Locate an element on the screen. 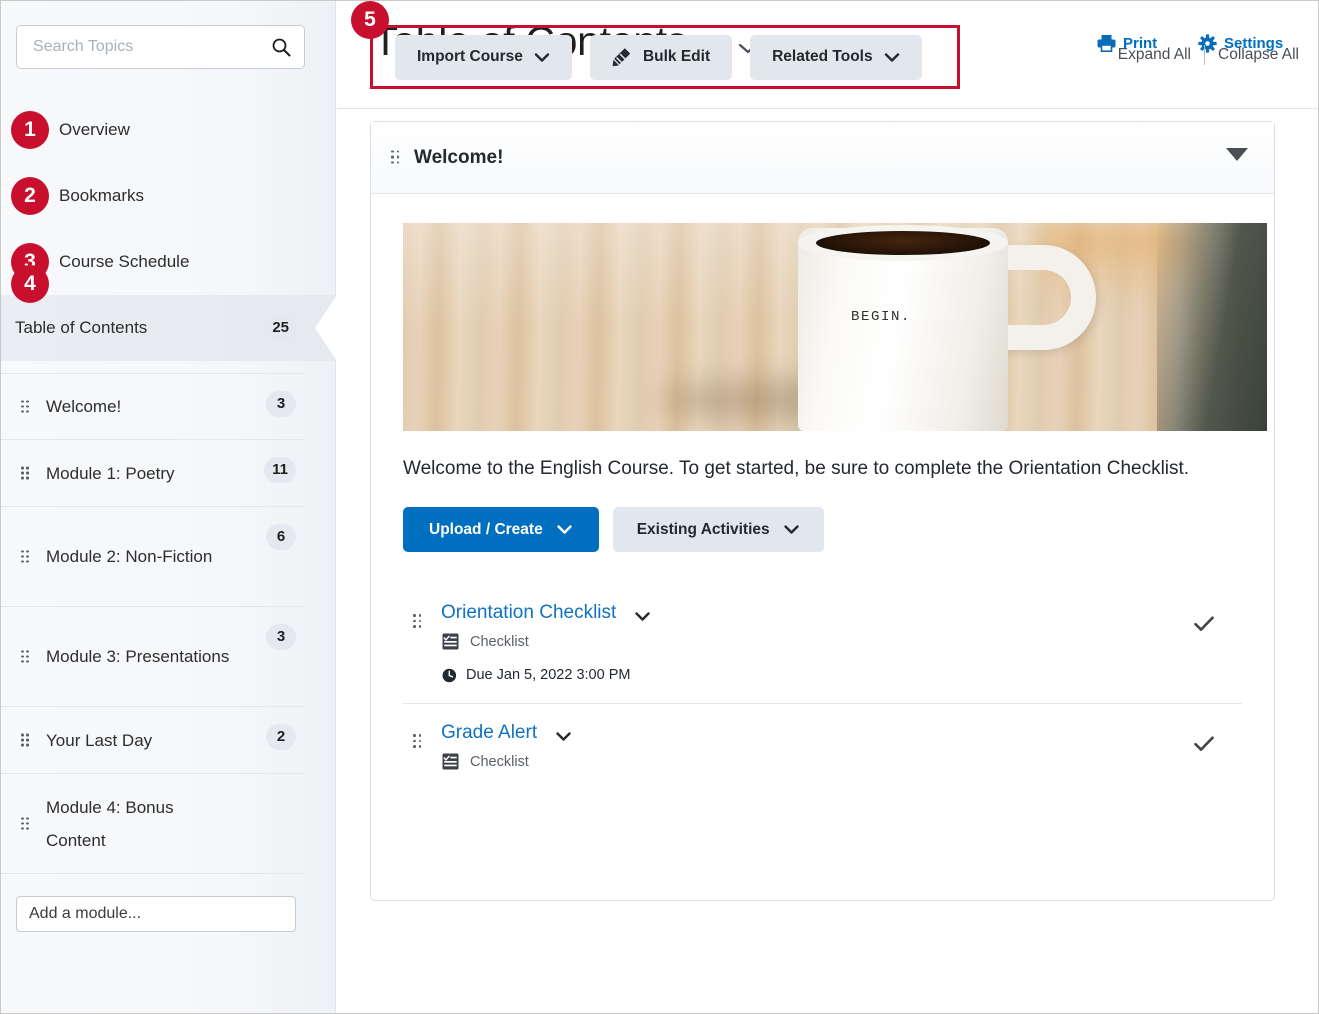  module-label: Welcome! is located at coordinates (84, 406).